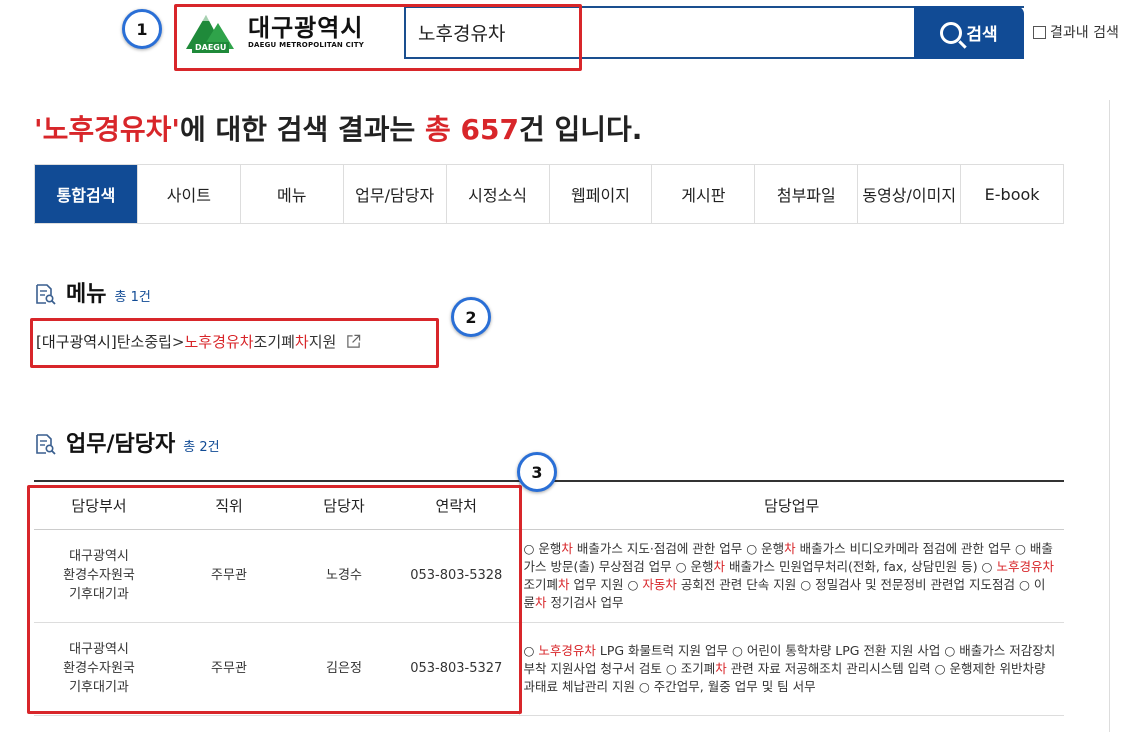 The width and height of the screenshot is (1140, 732). I want to click on menu-result-prefix: [대구광역시], so click(76, 342).